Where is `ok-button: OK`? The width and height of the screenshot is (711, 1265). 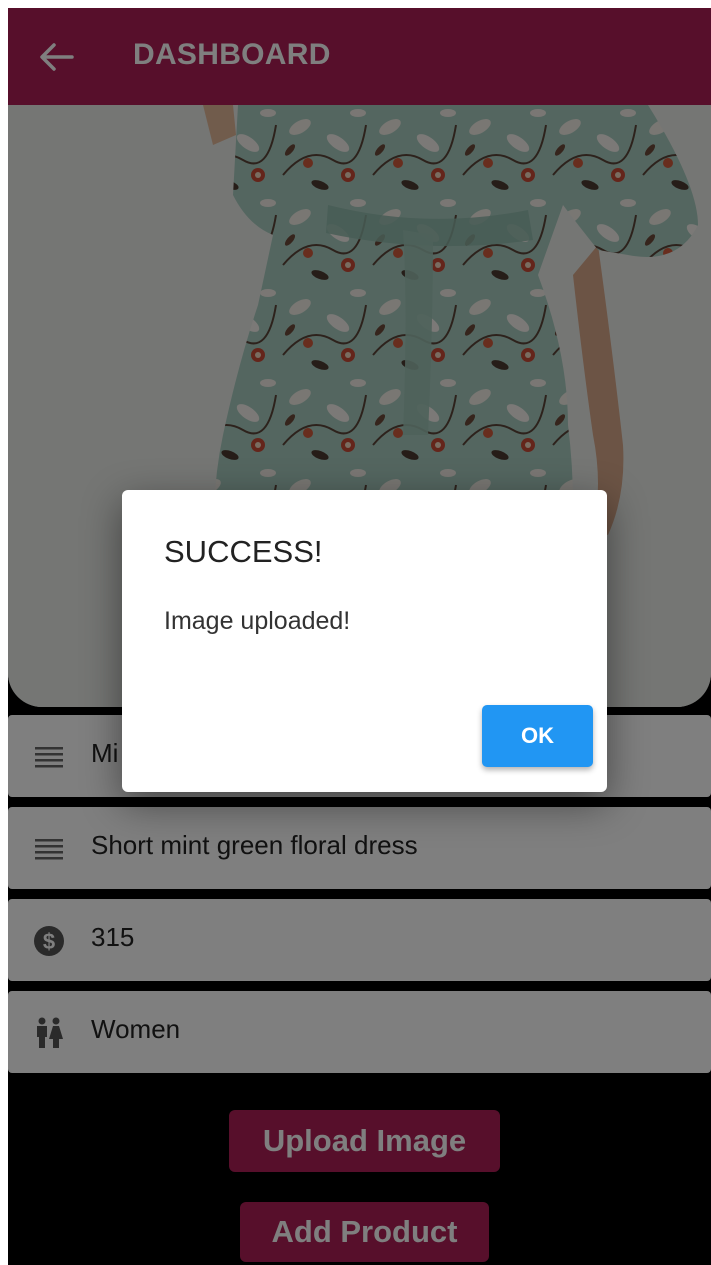 ok-button: OK is located at coordinates (537, 736).